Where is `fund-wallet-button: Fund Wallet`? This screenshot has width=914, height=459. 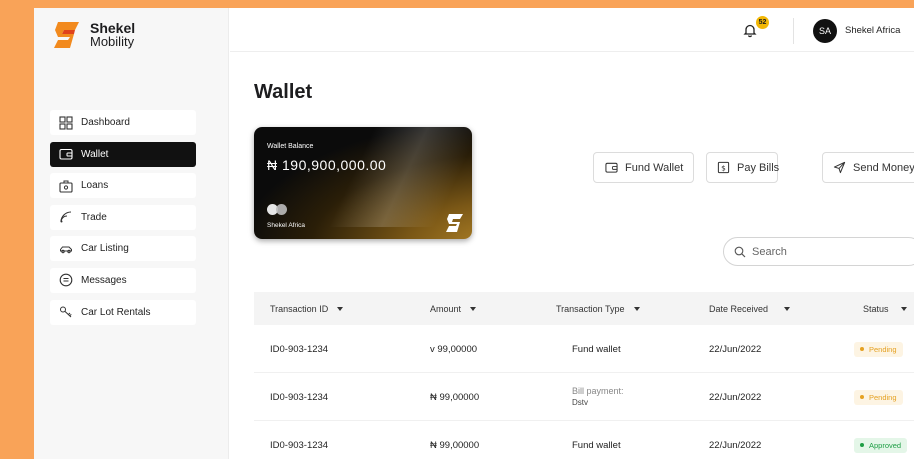 fund-wallet-button: Fund Wallet is located at coordinates (644, 167).